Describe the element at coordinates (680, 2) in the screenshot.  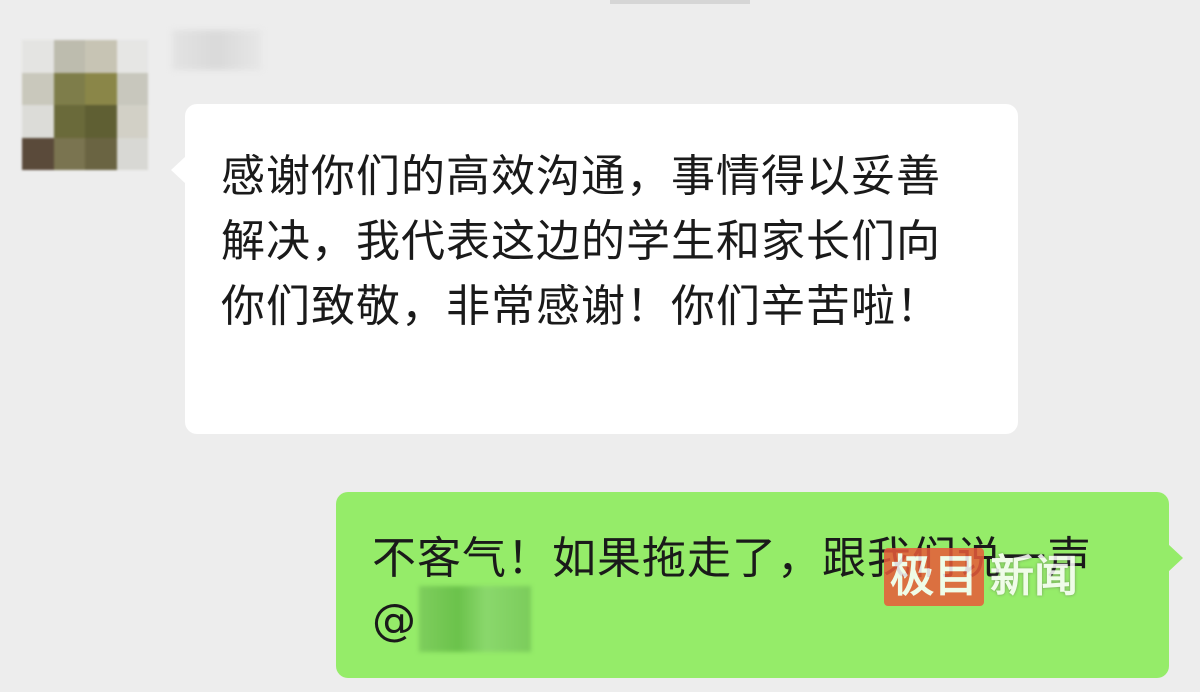
I see `top-divider` at that location.